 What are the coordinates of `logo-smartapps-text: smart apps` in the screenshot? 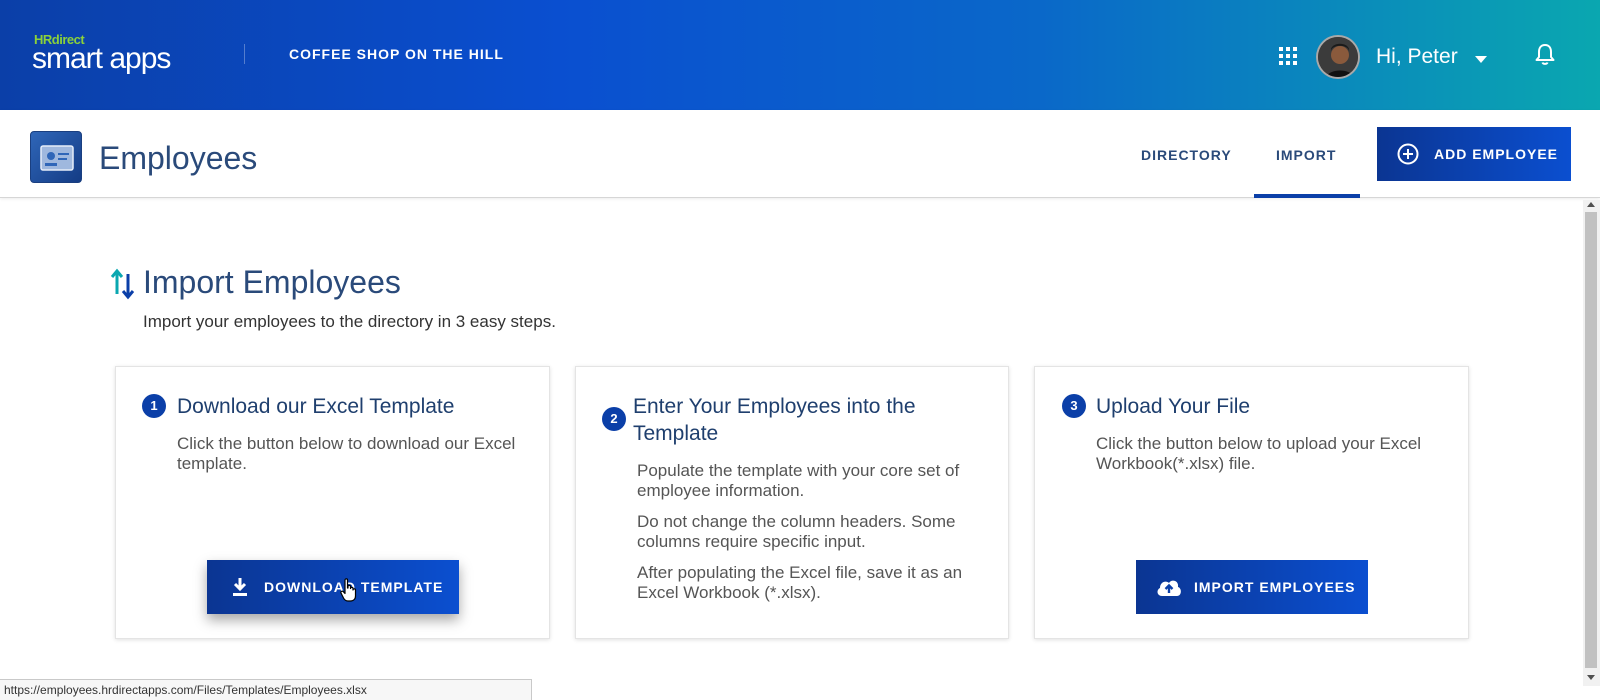 It's located at (101, 58).